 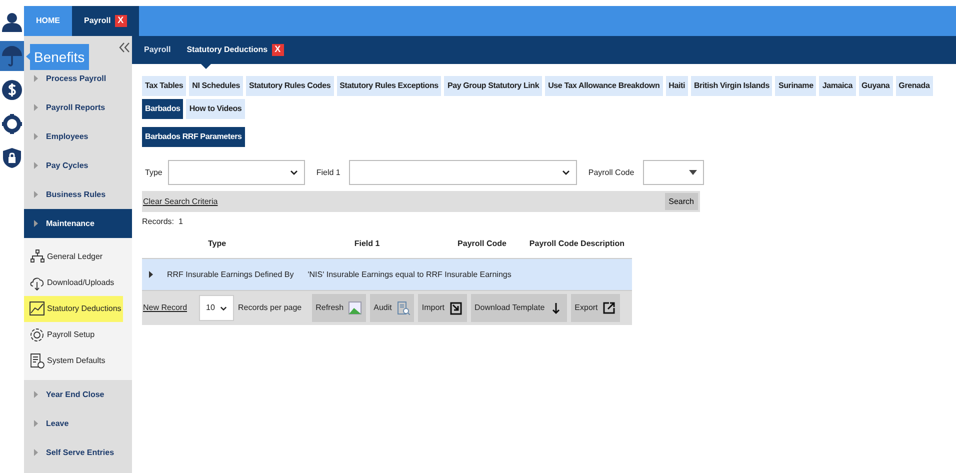 What do you see at coordinates (163, 222) in the screenshot?
I see `records-count: Records: 1` at bounding box center [163, 222].